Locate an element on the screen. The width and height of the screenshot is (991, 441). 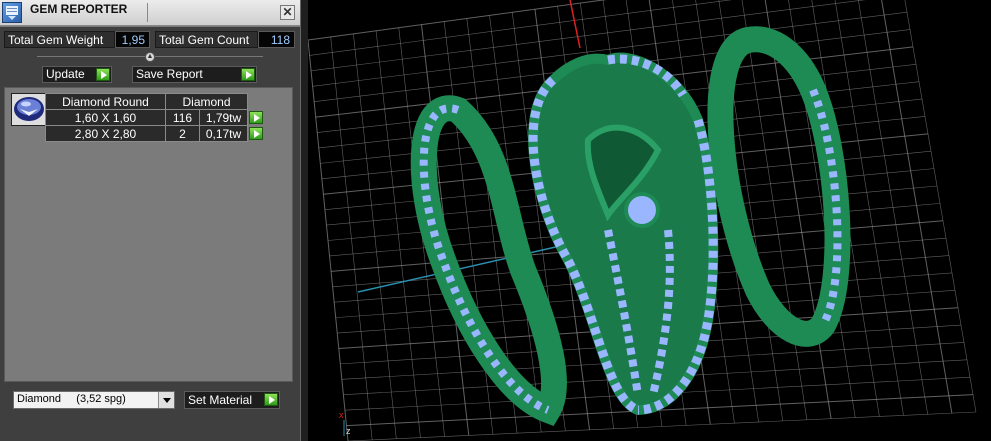
gem-size: 1,60 X 1,60 is located at coordinates (105, 117).